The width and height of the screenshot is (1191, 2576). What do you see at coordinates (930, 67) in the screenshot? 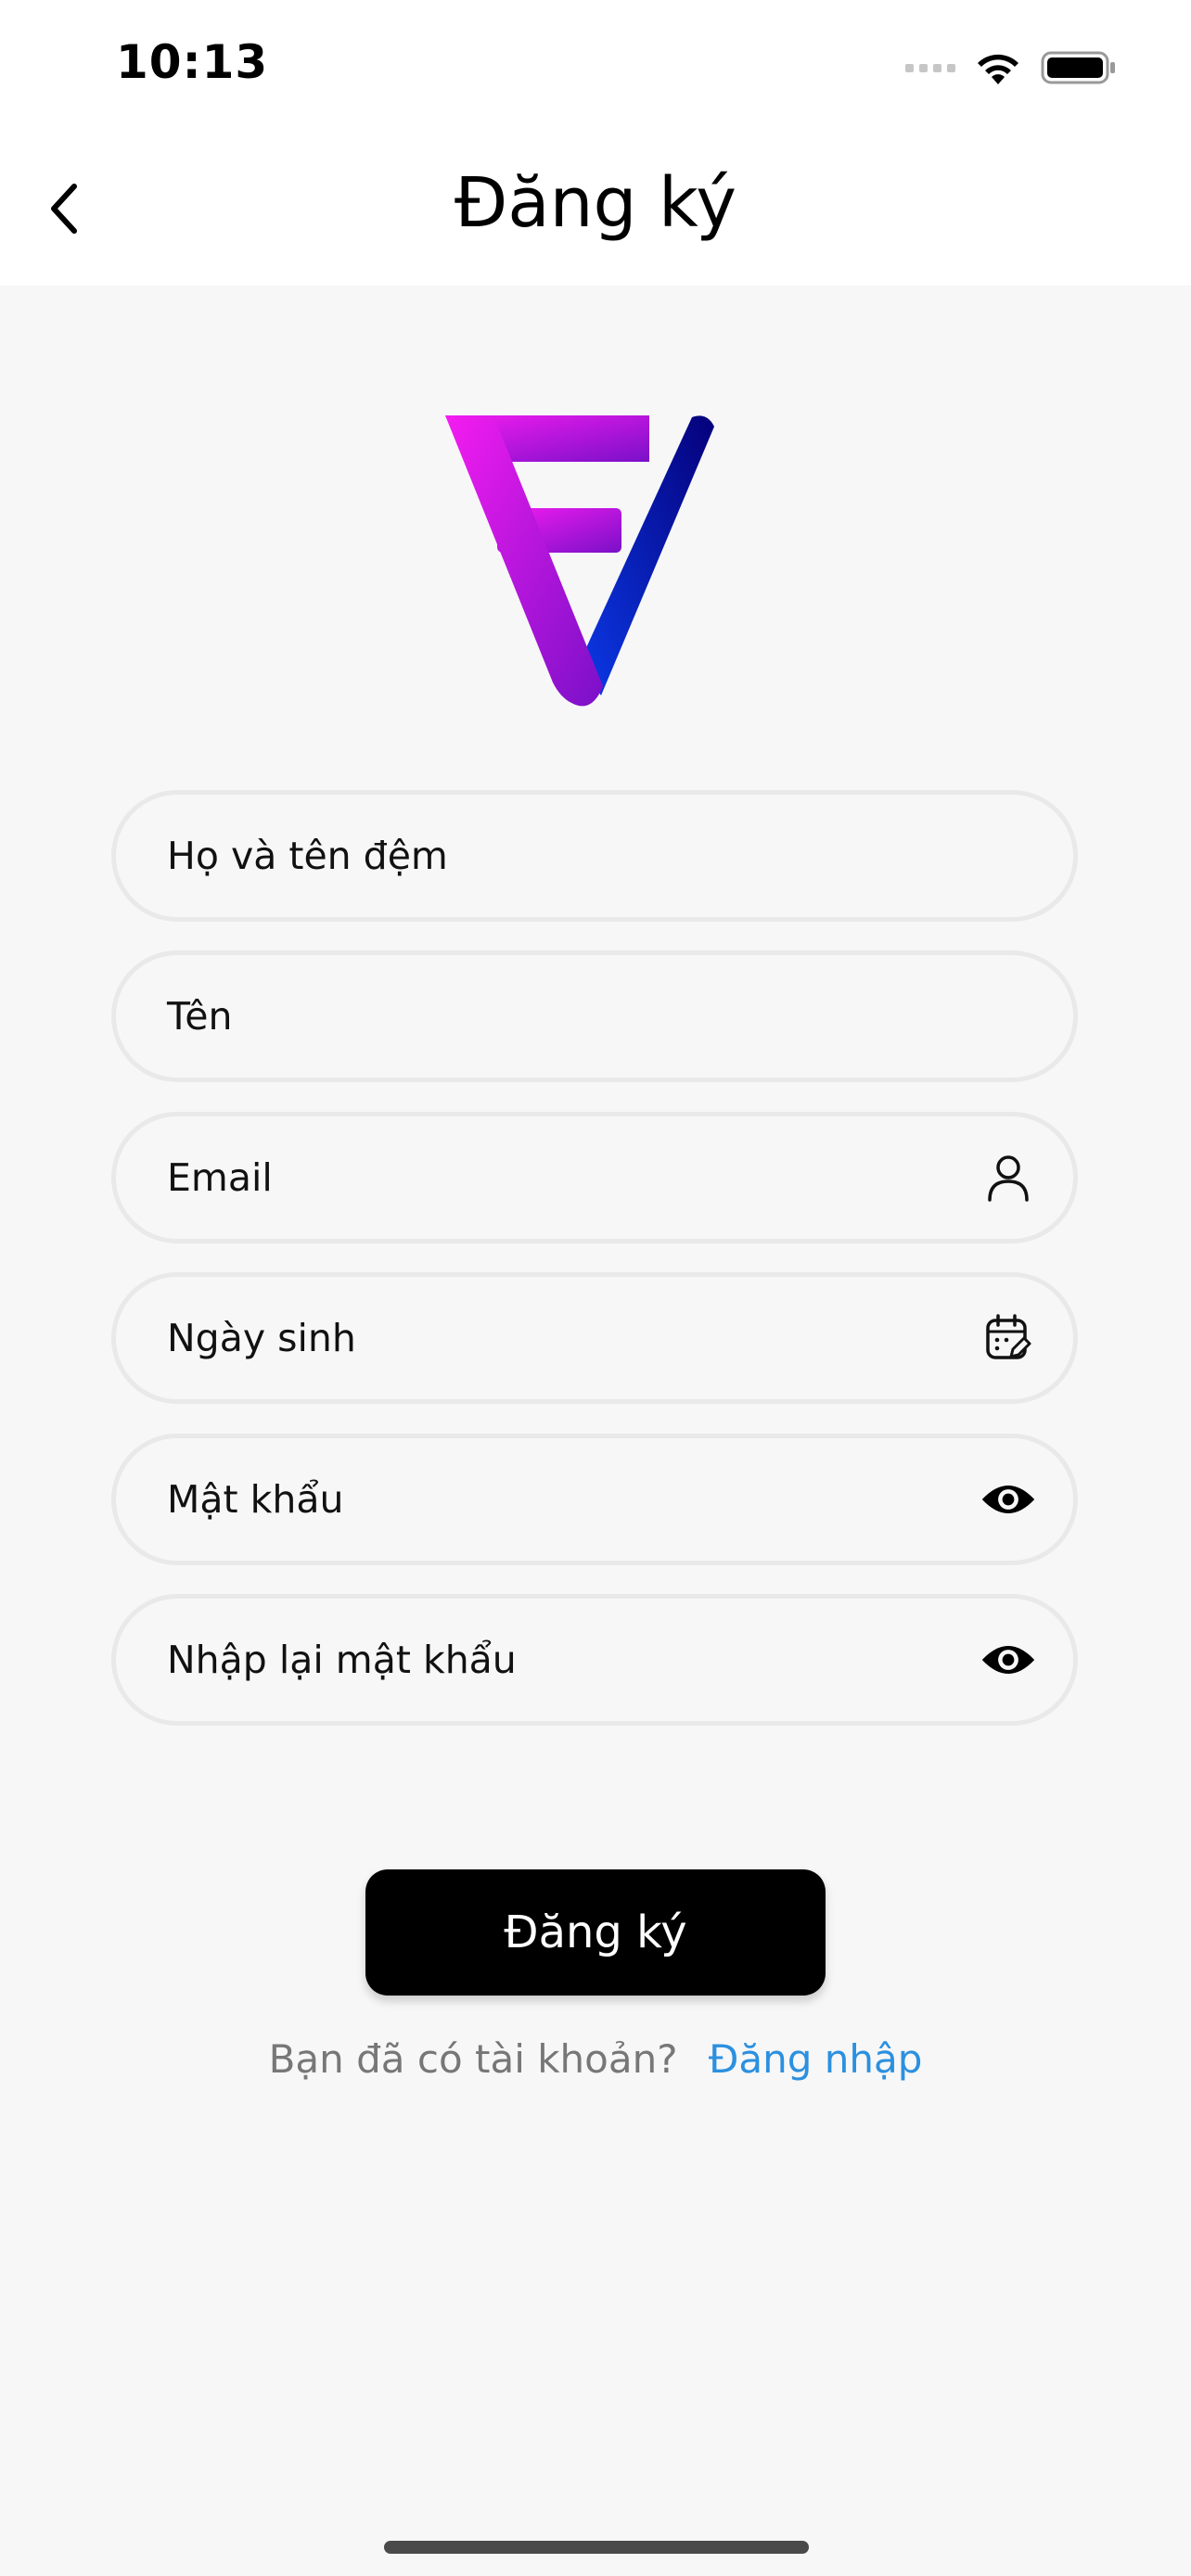
I see `cellular-signal-icon` at bounding box center [930, 67].